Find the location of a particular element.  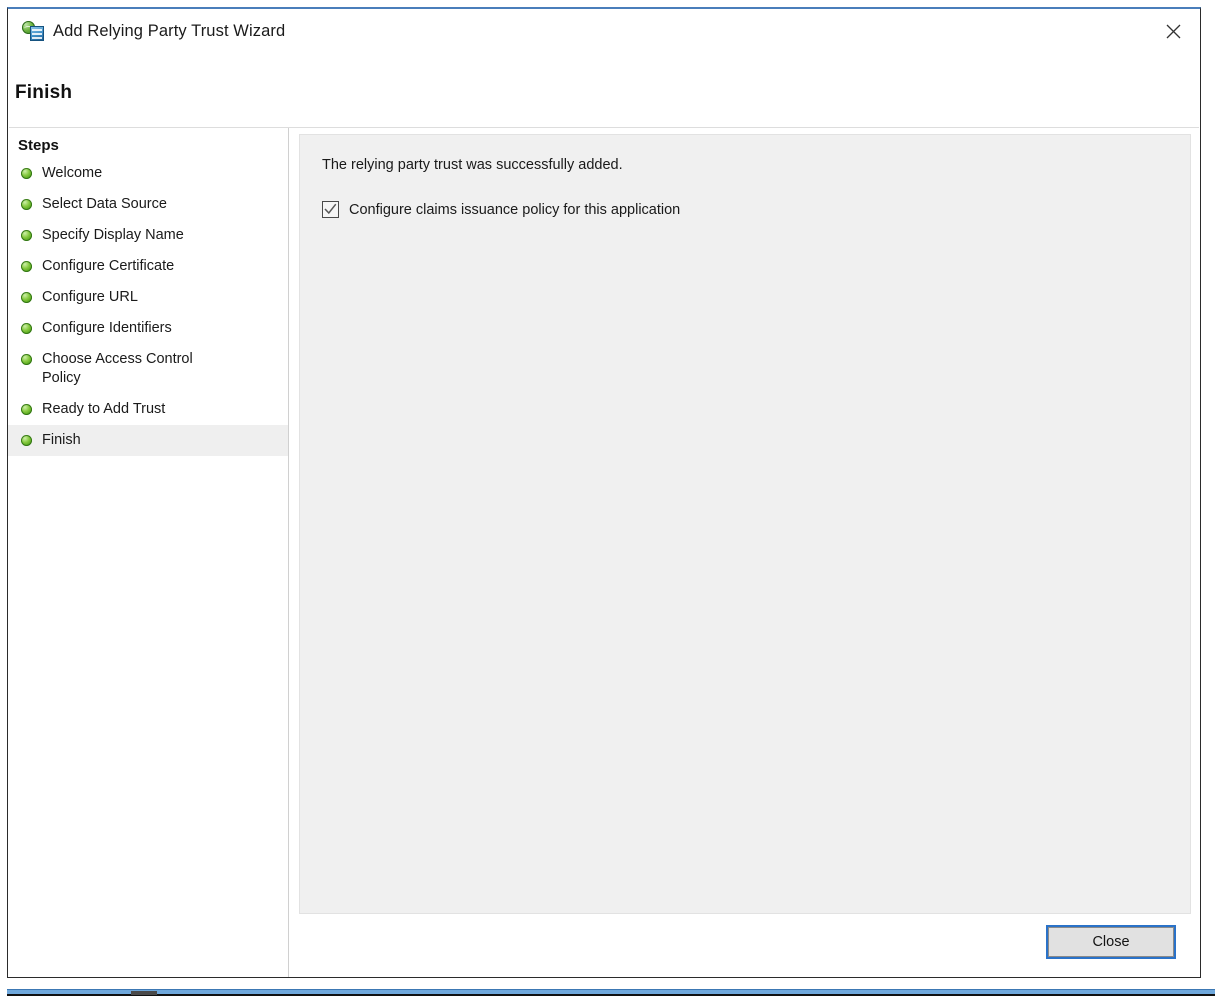

sidebar-item-specify-display-name: Specify Display Name is located at coordinates (148, 235).